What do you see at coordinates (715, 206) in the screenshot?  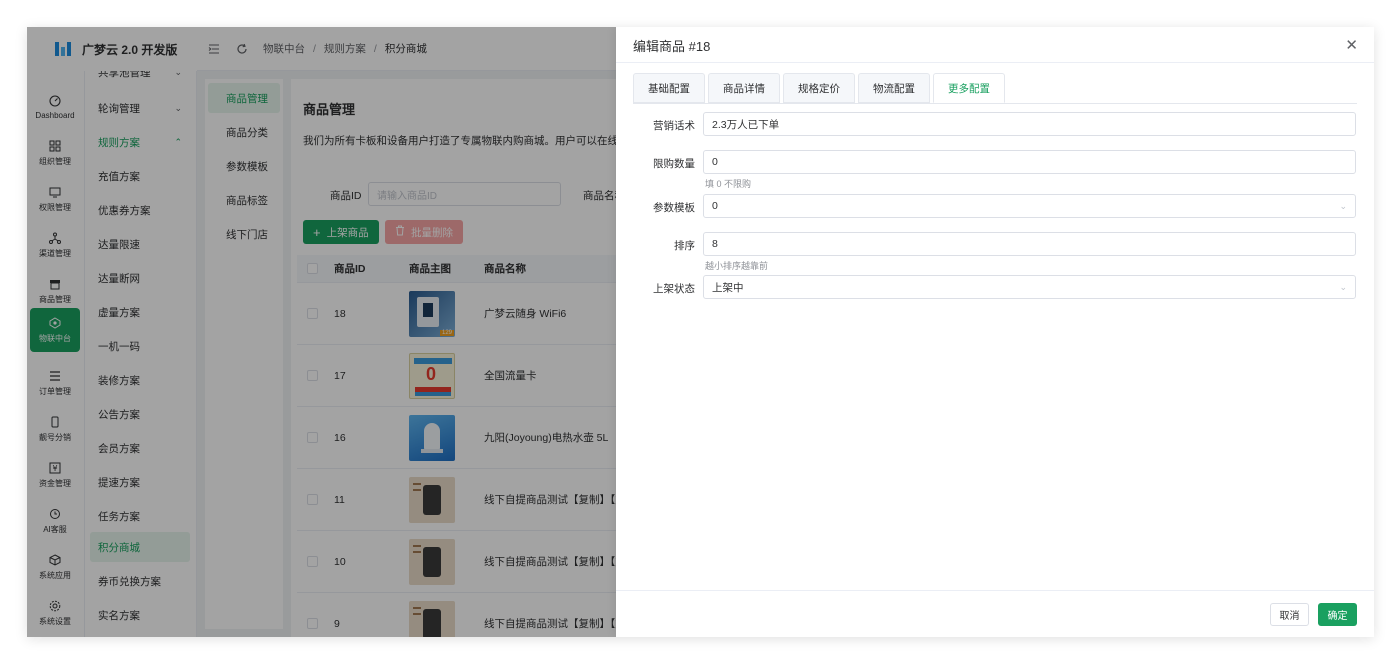 I see `param-template-value: 0` at bounding box center [715, 206].